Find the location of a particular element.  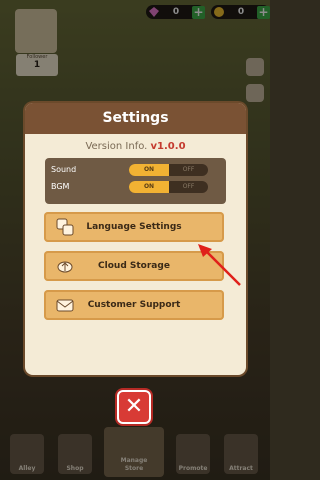

language-settings-label: Language Settings is located at coordinates (134, 227).